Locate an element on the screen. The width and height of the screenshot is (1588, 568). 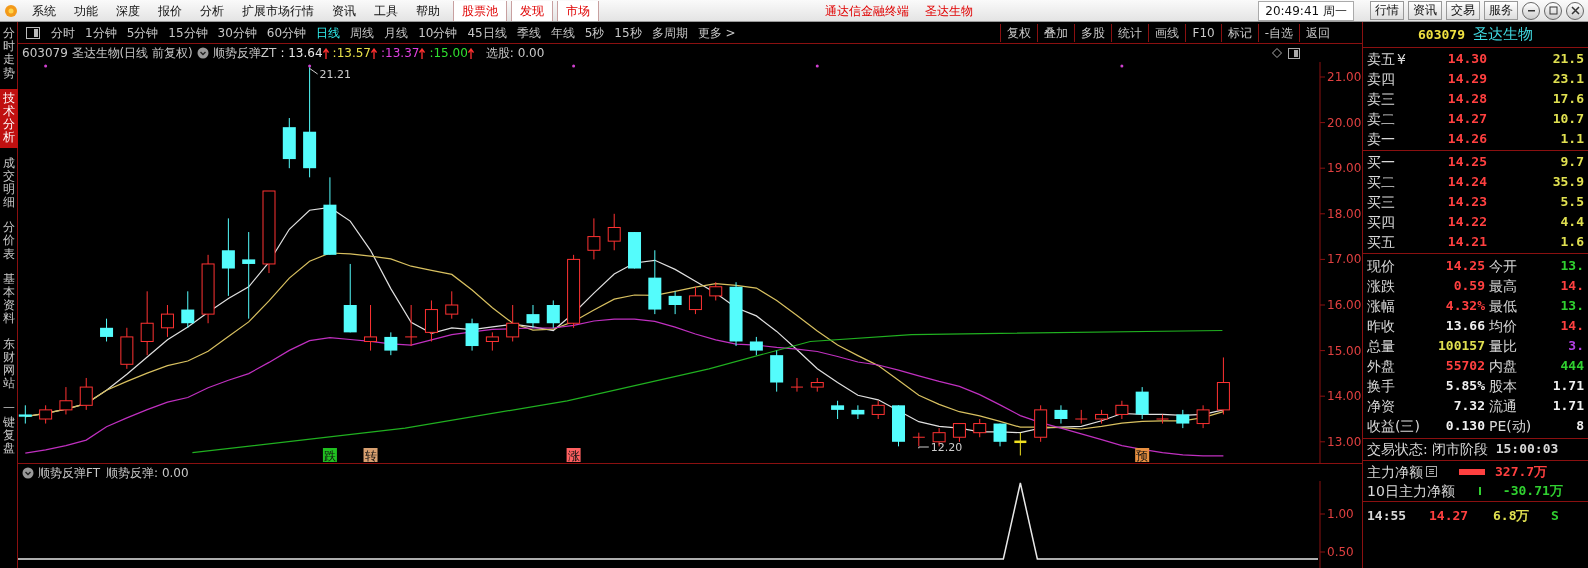
tool-button: F10 is located at coordinates (1203, 32).